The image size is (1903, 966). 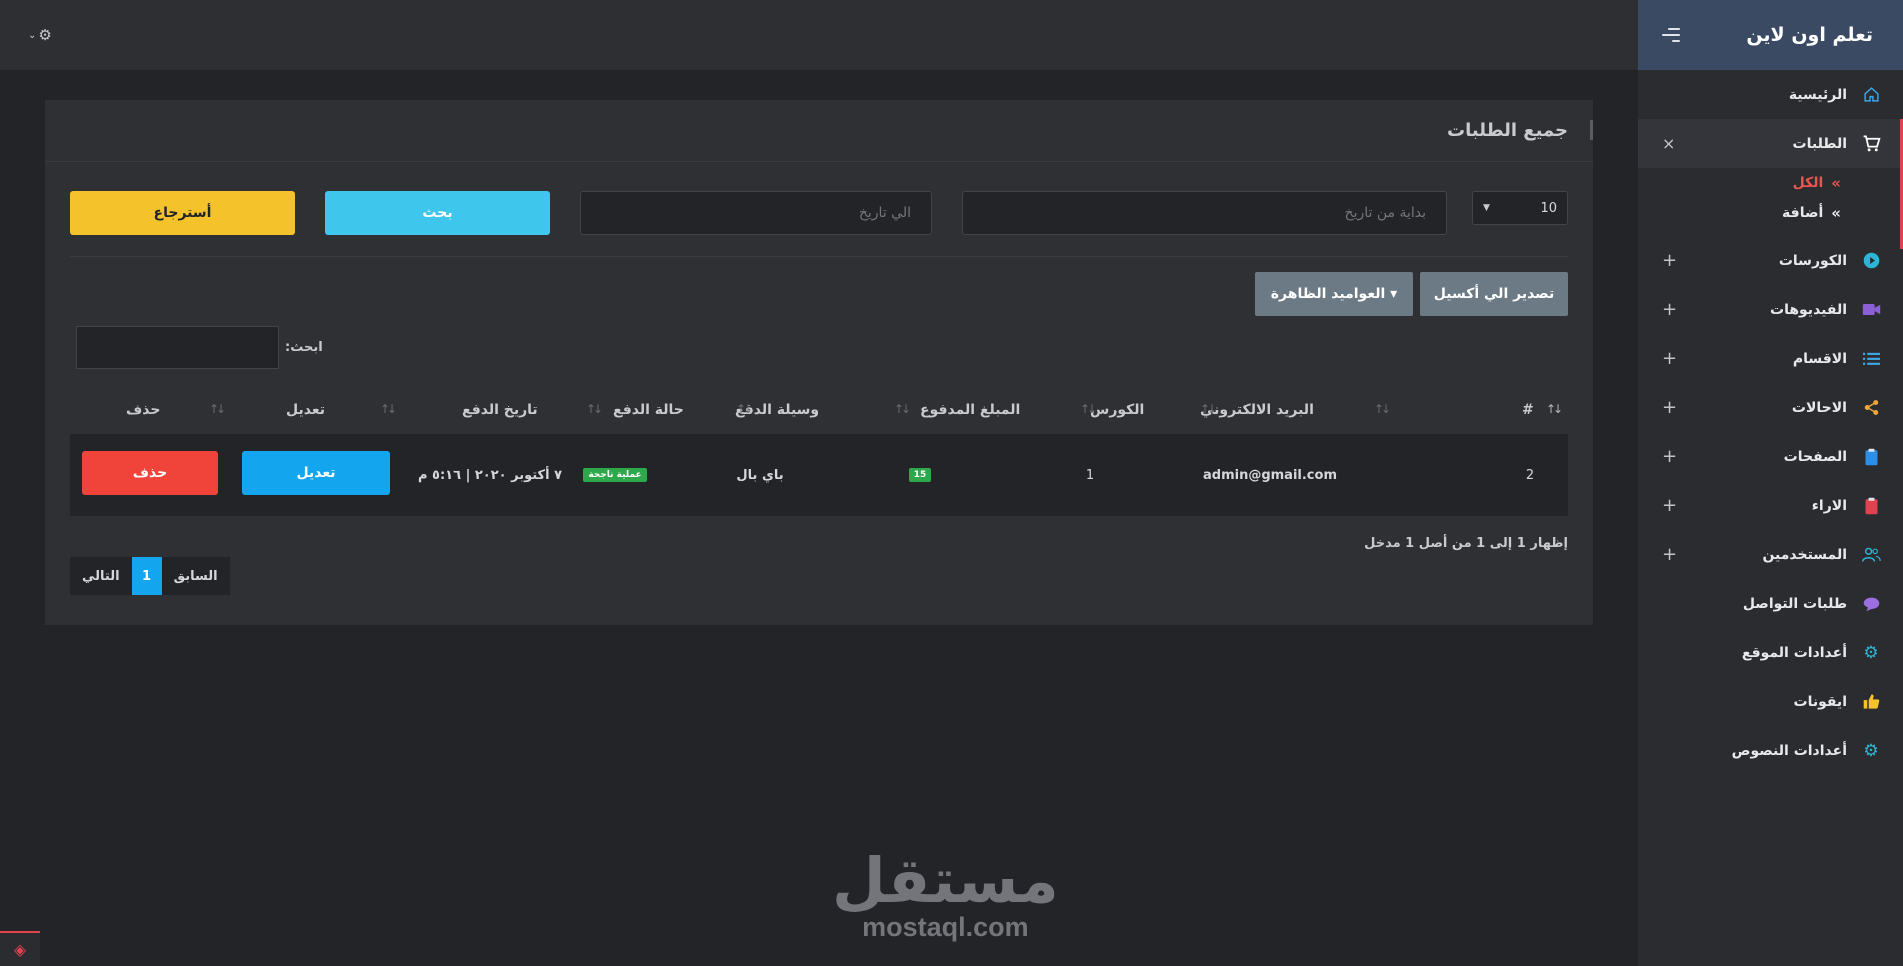 What do you see at coordinates (1871, 95) in the screenshot?
I see `home-icon` at bounding box center [1871, 95].